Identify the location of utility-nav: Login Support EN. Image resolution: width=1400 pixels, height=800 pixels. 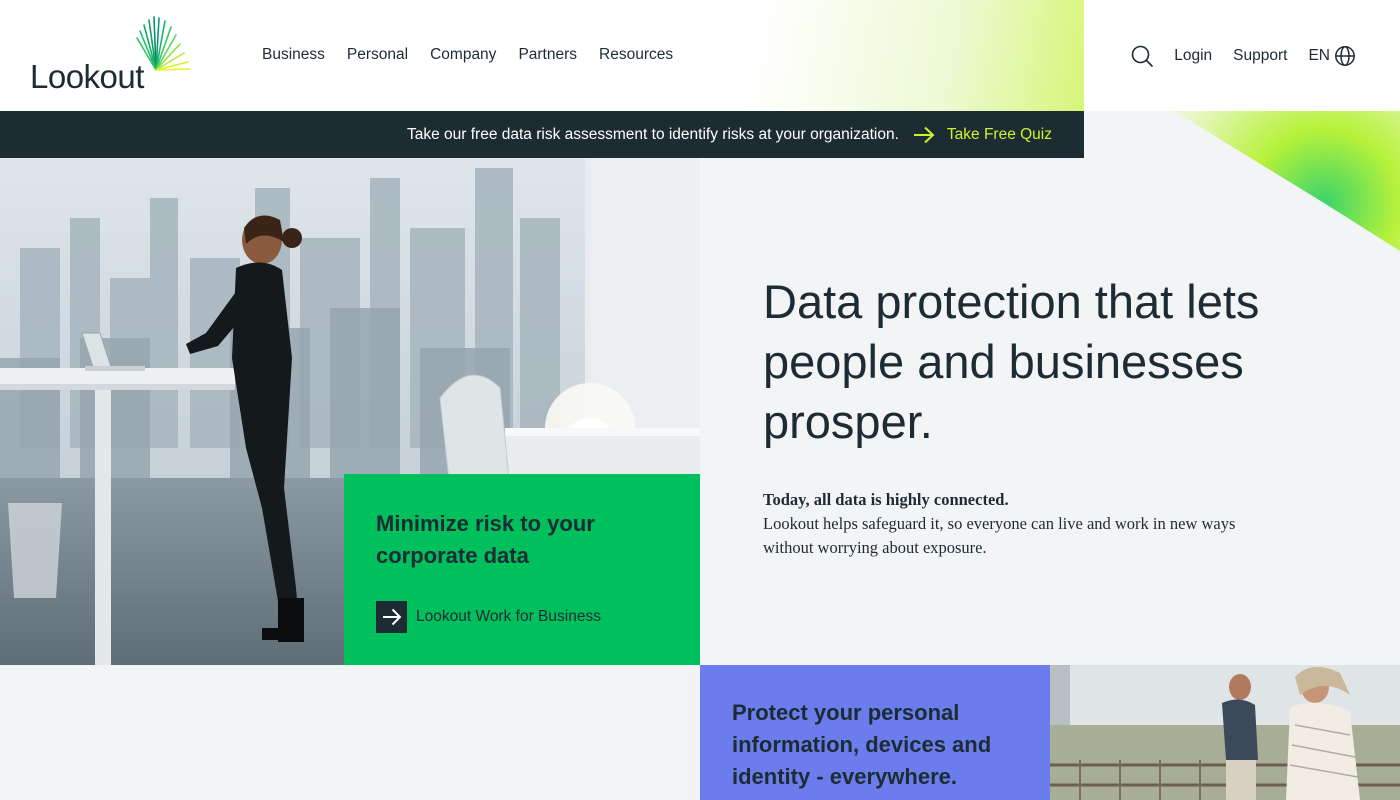
(1243, 56).